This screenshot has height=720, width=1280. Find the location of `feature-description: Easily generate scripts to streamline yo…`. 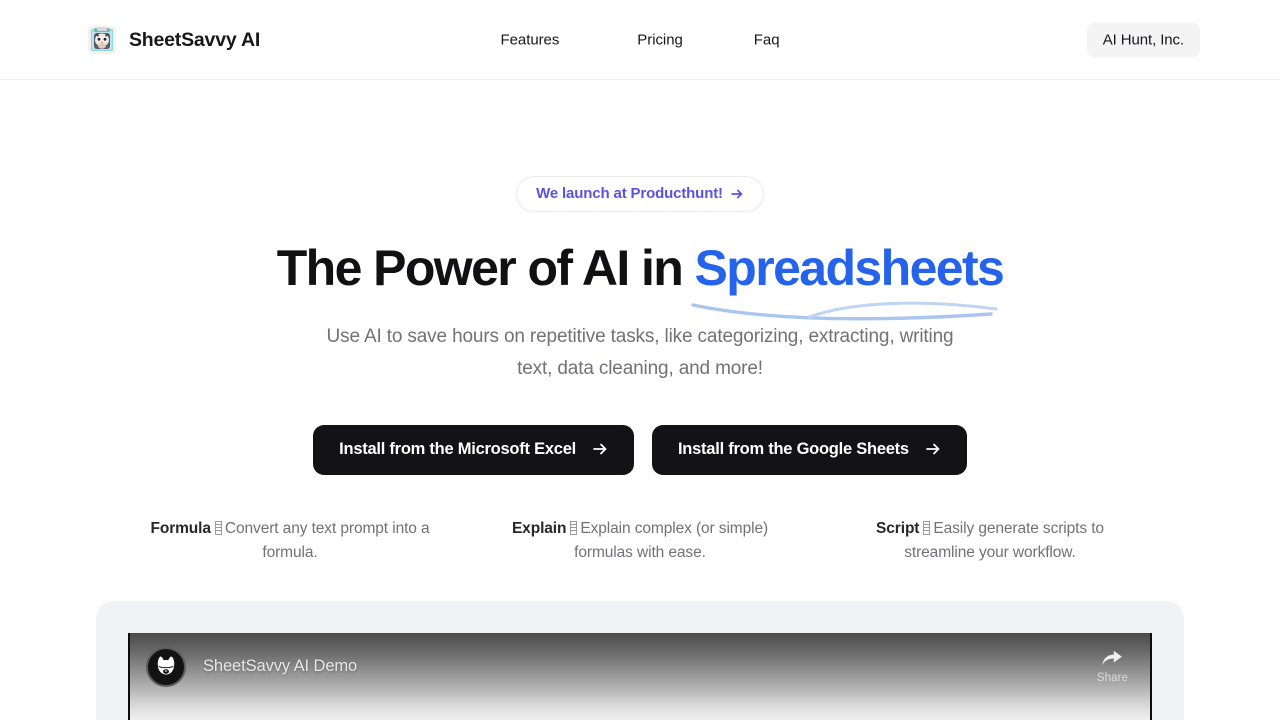

feature-description: Easily generate scripts to streamline yo… is located at coordinates (1004, 540).